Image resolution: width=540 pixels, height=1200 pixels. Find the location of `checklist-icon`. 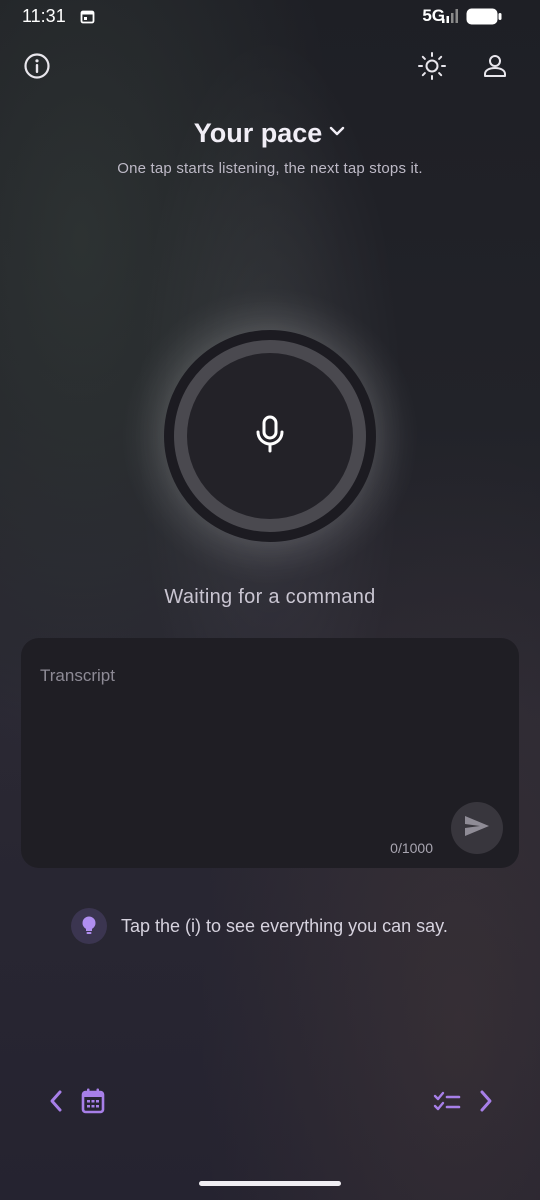

checklist-icon is located at coordinates (447, 1104).